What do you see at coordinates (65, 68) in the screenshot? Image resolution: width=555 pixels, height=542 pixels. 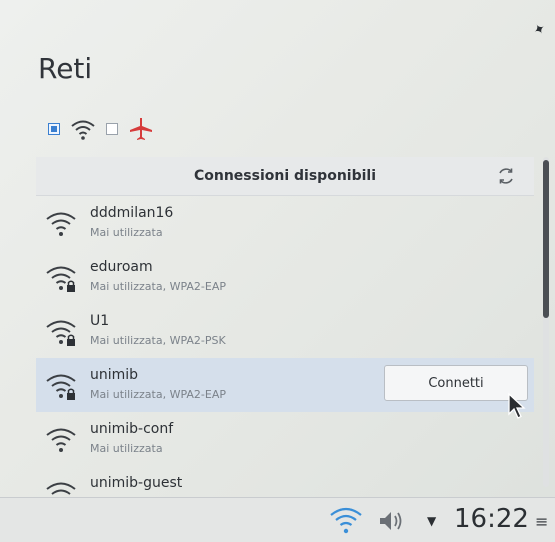 I see `applet-title: Reti` at bounding box center [65, 68].